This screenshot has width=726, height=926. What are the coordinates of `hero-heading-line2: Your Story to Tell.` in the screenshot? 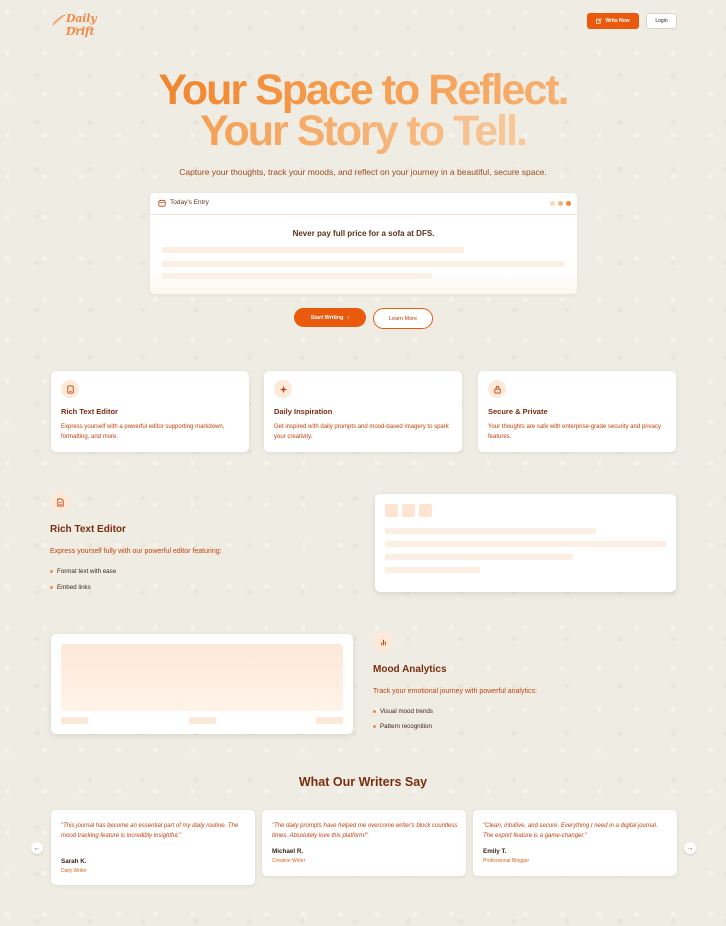 It's located at (364, 131).